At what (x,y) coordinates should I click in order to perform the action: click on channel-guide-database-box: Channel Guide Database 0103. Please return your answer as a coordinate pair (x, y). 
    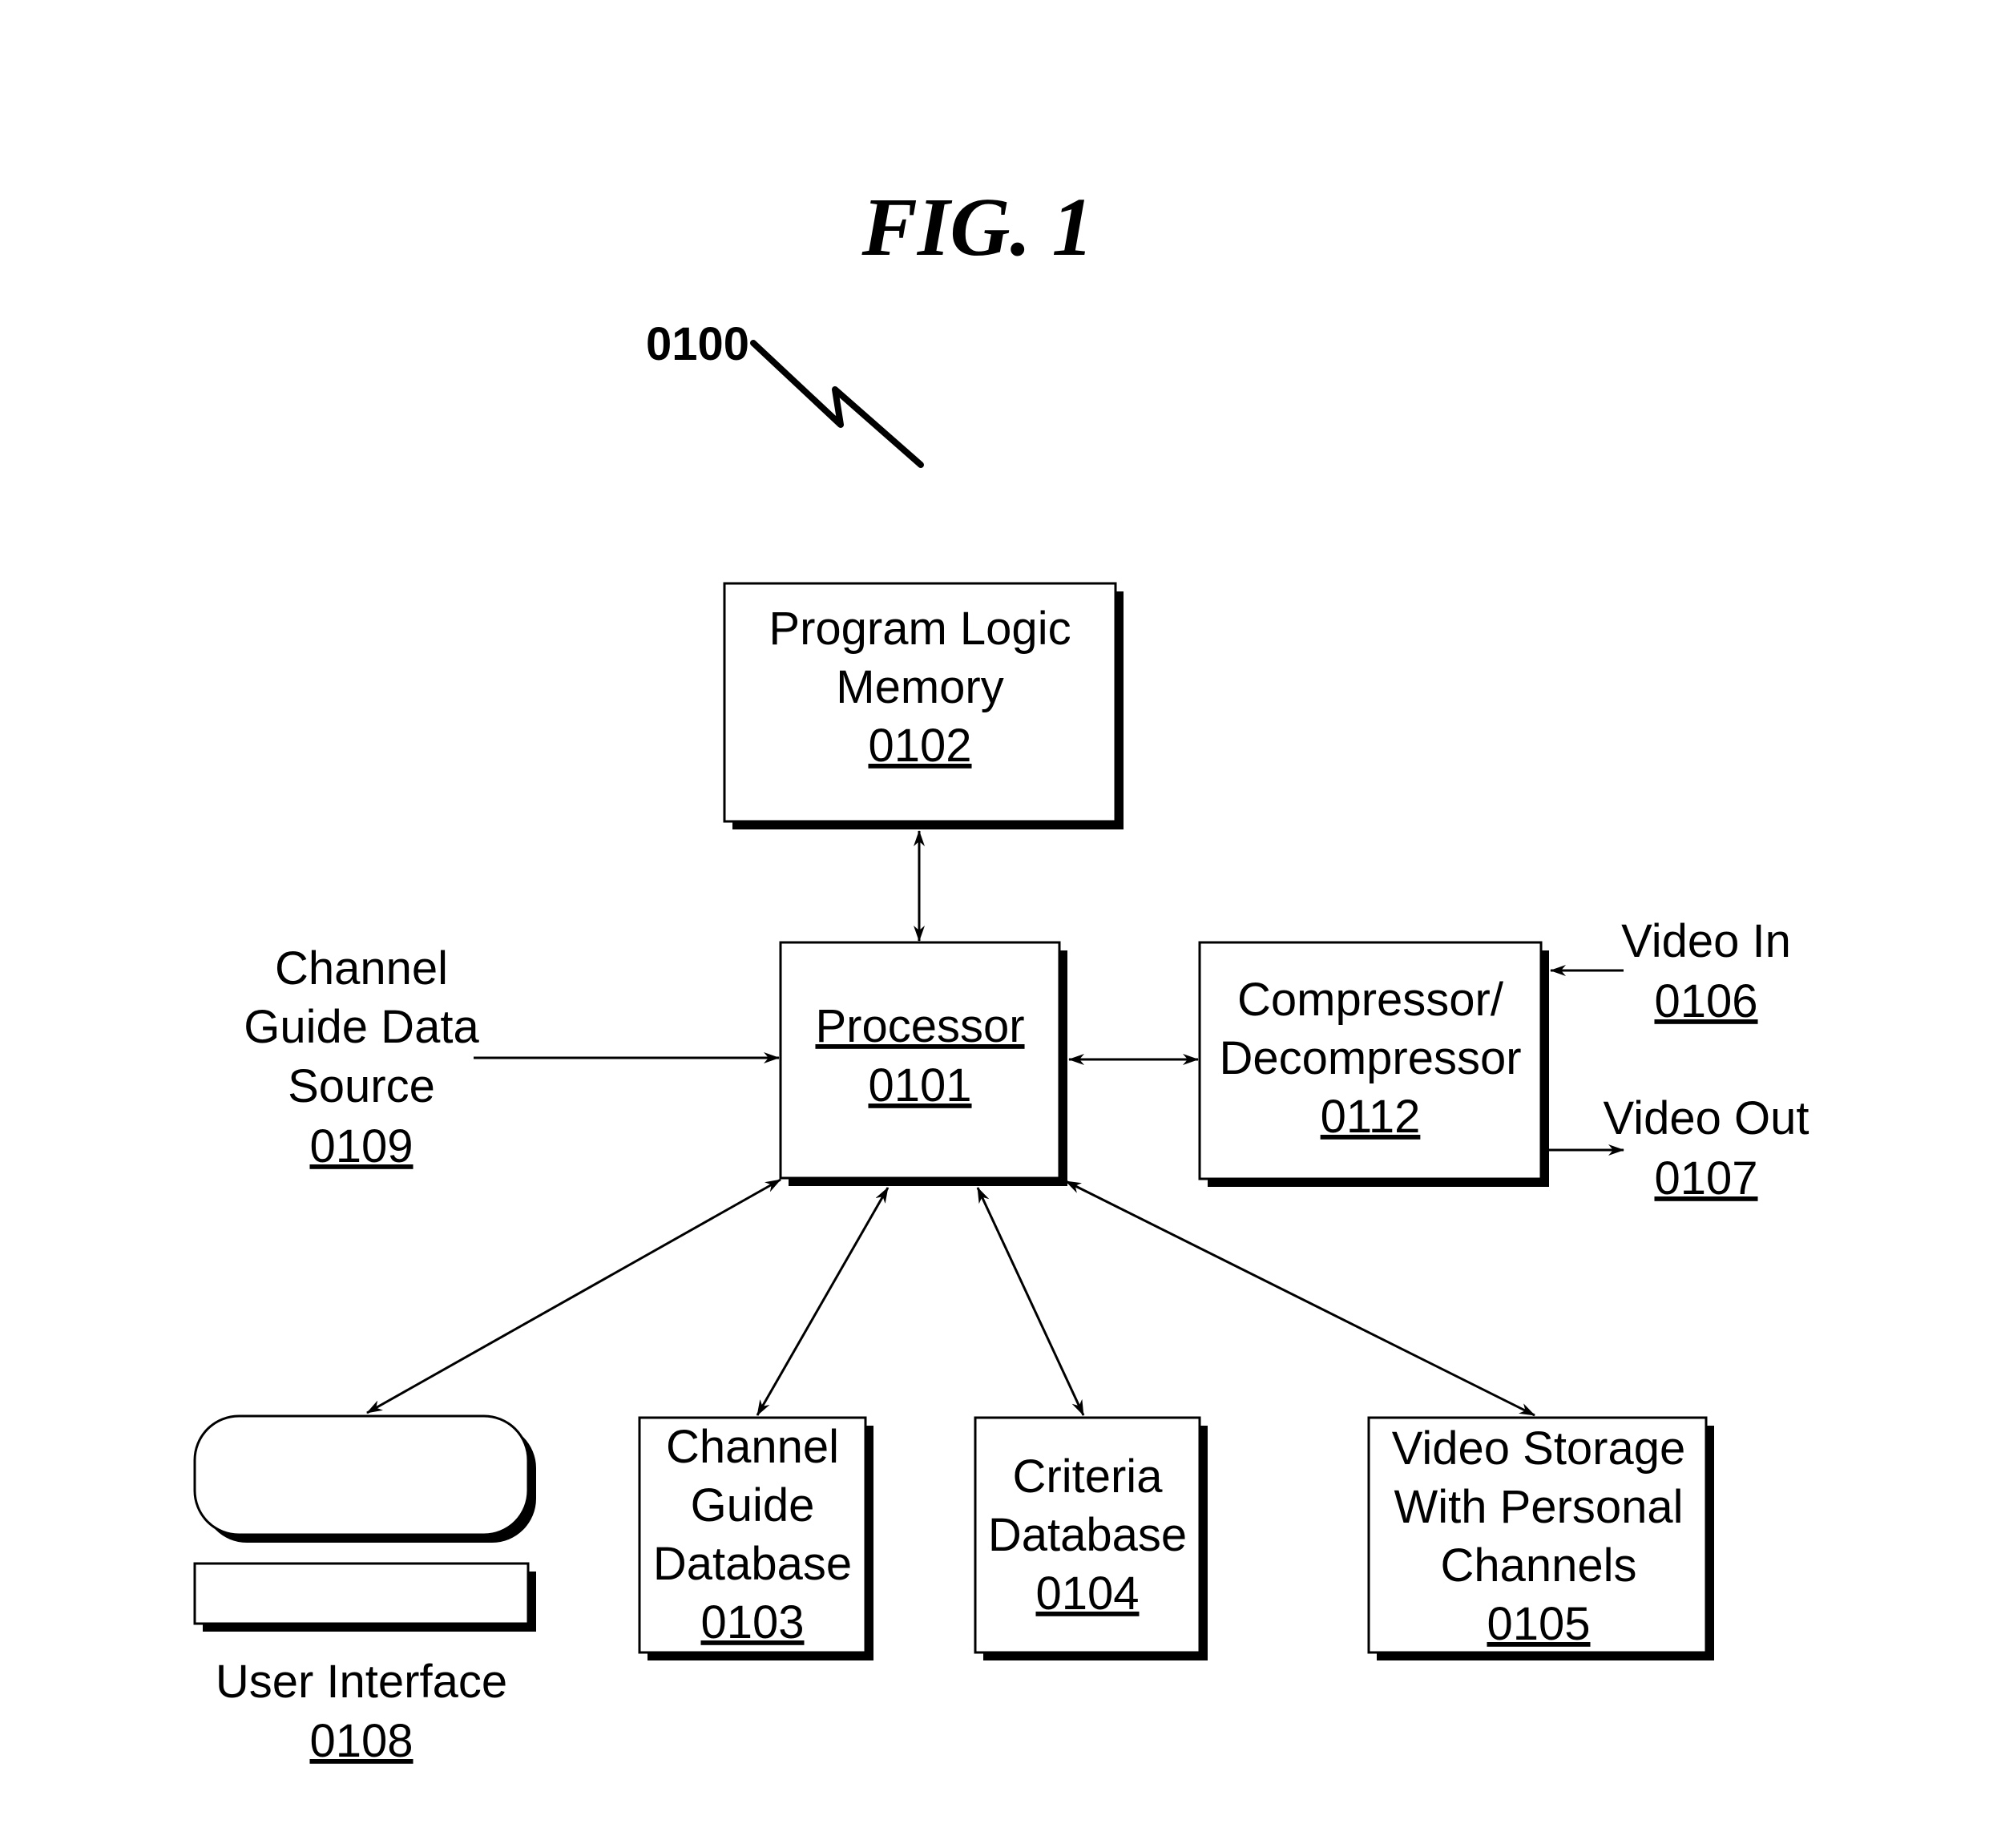
    Looking at the image, I should click on (755, 1538).